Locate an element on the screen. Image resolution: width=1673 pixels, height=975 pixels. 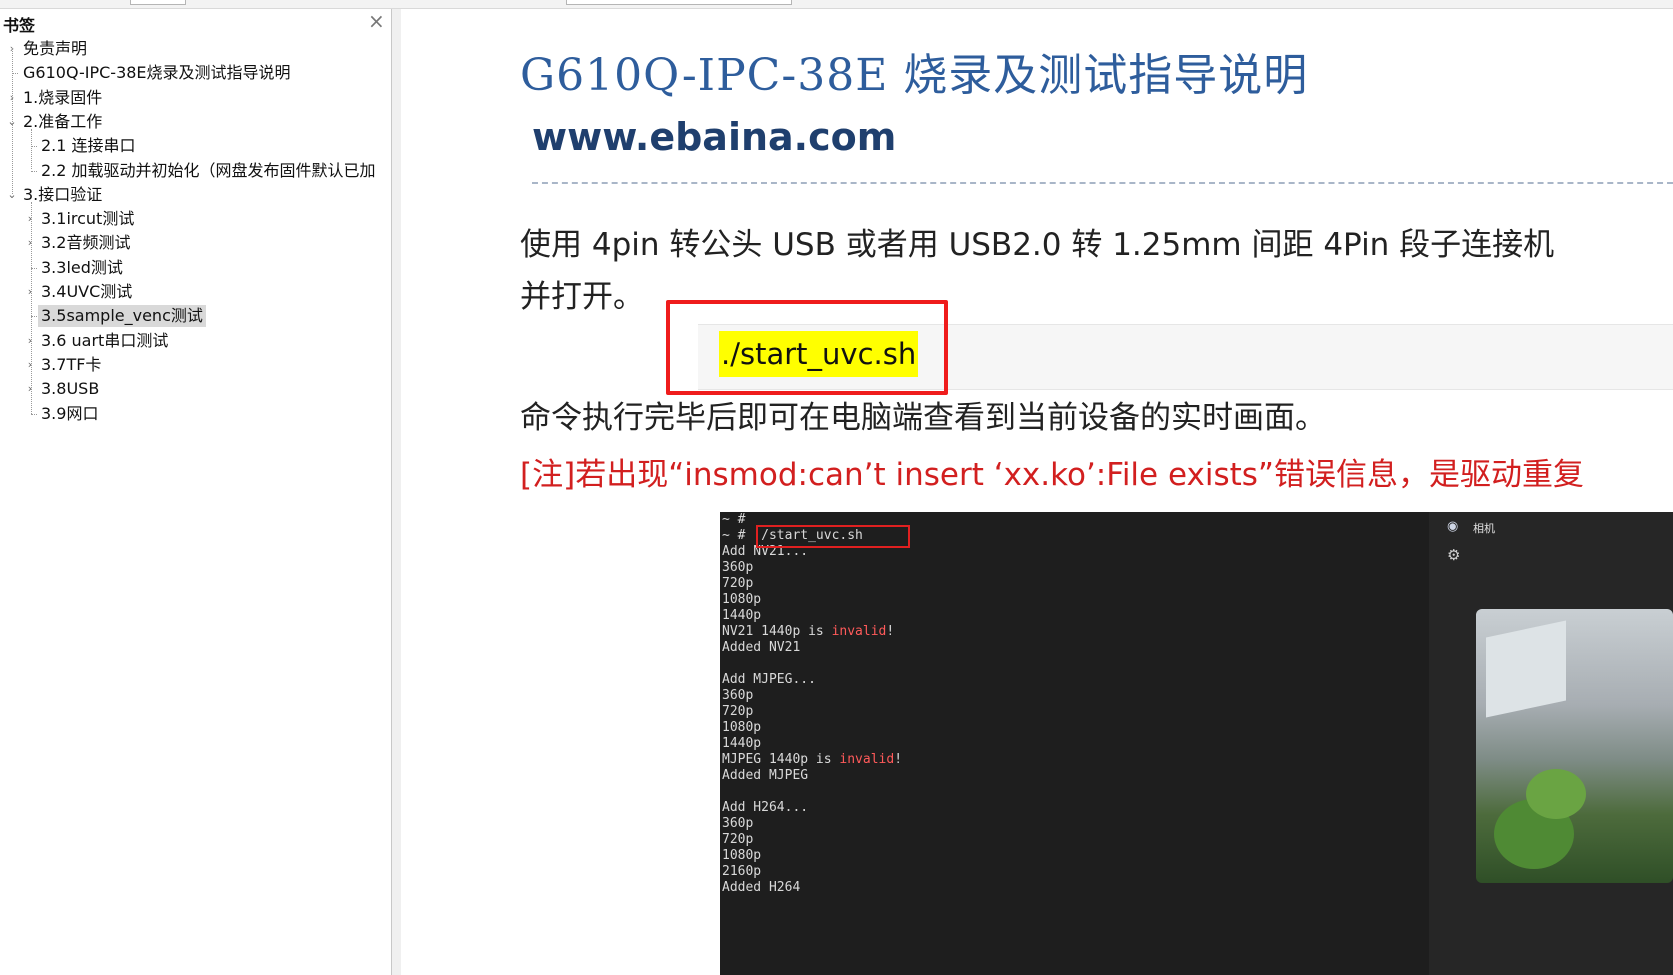
bookmark-item: ⌄ 3.接口验证 is located at coordinates (195, 196).